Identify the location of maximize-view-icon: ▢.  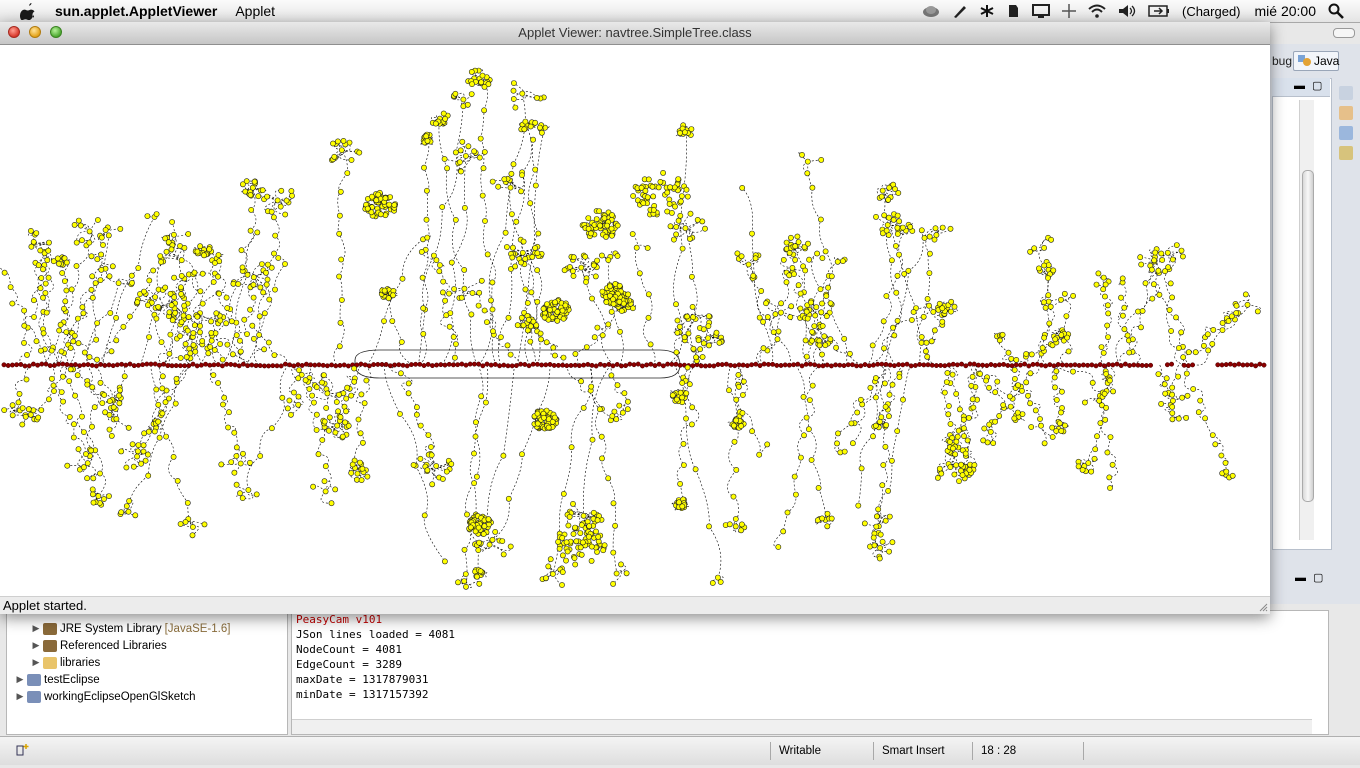
(1317, 85).